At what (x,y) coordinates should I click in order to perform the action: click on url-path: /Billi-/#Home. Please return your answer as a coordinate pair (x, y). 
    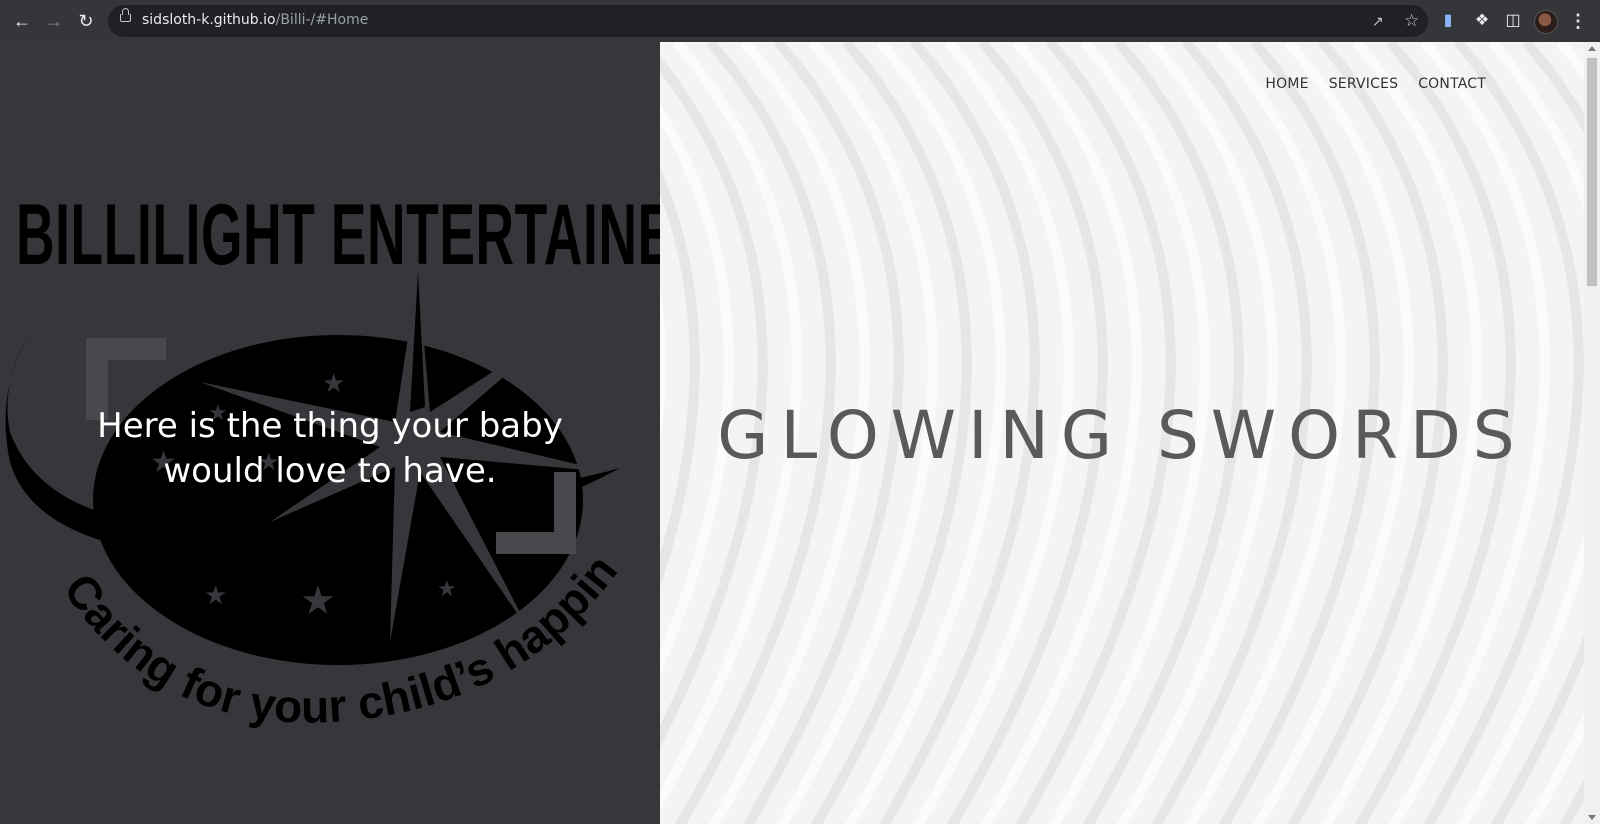
    Looking at the image, I should click on (322, 20).